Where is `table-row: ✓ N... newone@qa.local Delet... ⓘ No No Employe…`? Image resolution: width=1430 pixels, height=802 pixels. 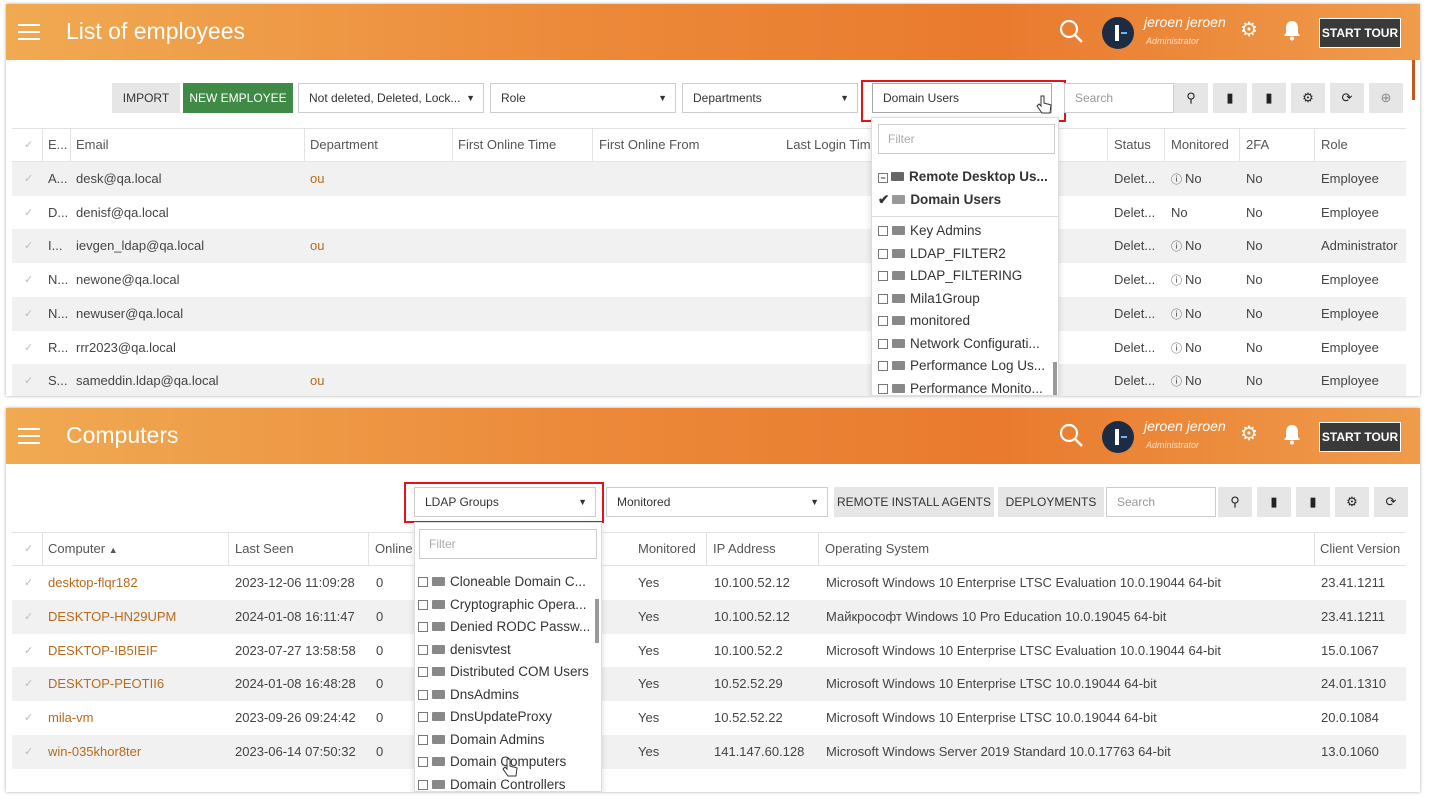 table-row: ✓ N... newone@qa.local Delet... ⓘ No No Employe… is located at coordinates (709, 280).